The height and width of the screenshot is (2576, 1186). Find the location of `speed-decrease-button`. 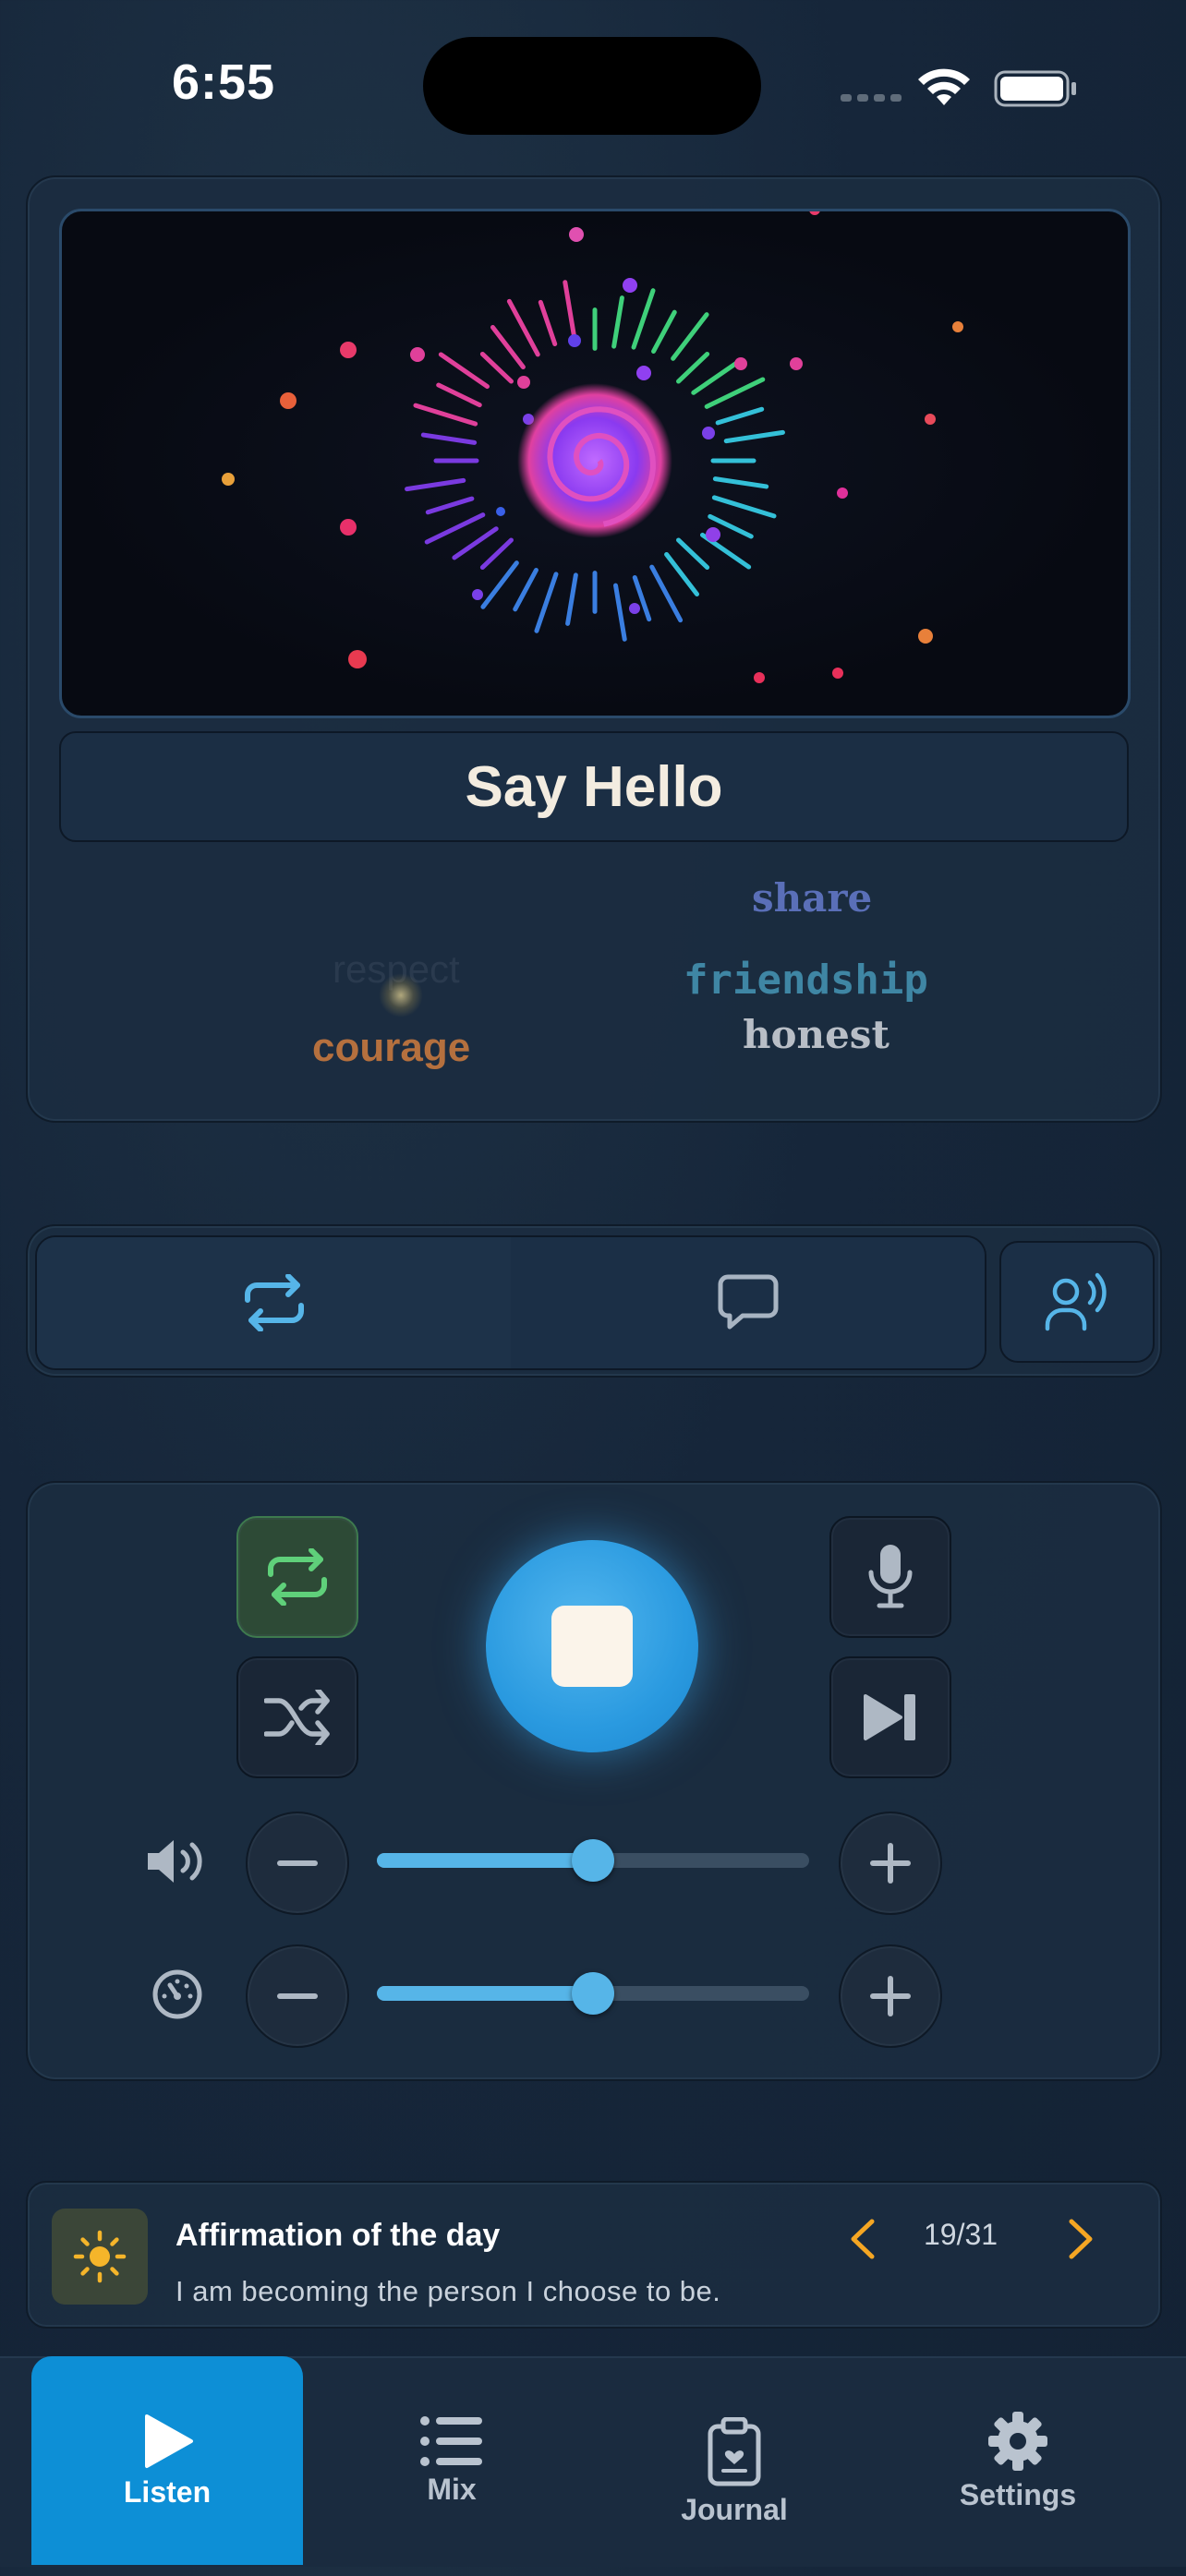

speed-decrease-button is located at coordinates (298, 1996).